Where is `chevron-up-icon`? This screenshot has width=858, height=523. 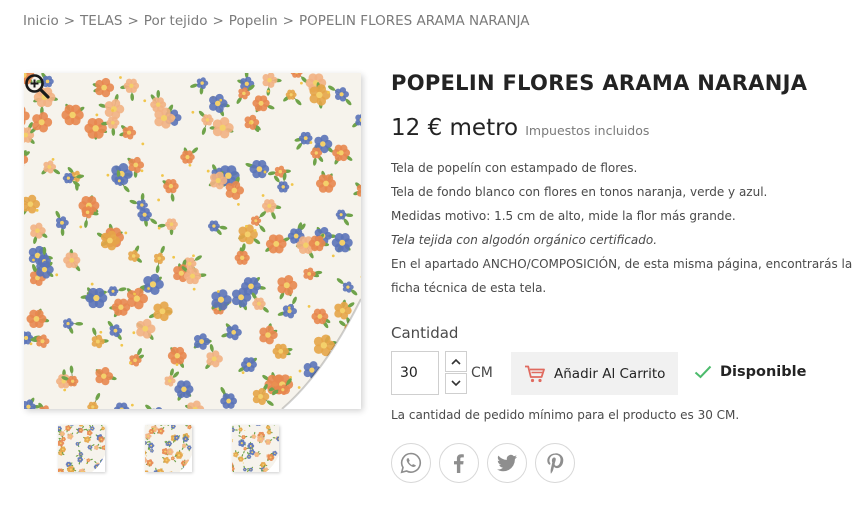 chevron-up-icon is located at coordinates (456, 361).